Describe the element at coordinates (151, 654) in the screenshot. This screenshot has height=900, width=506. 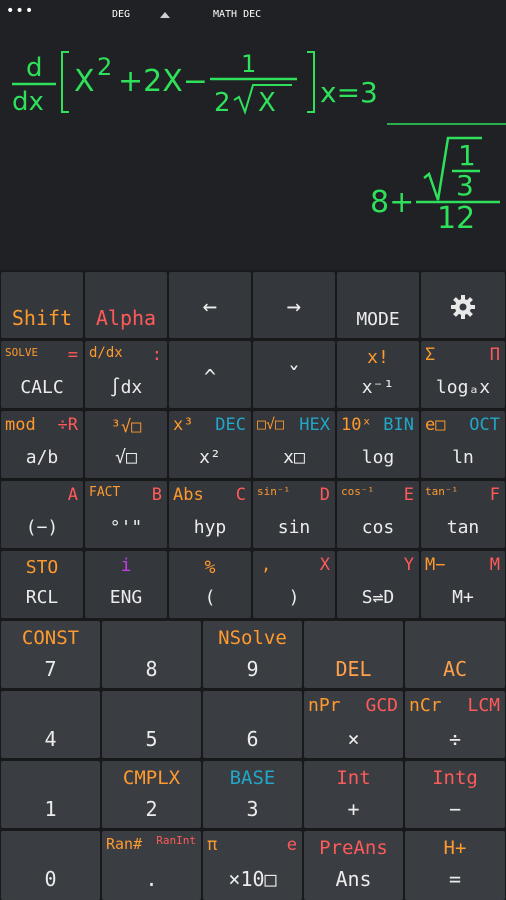
I see `eight-button: 8` at that location.